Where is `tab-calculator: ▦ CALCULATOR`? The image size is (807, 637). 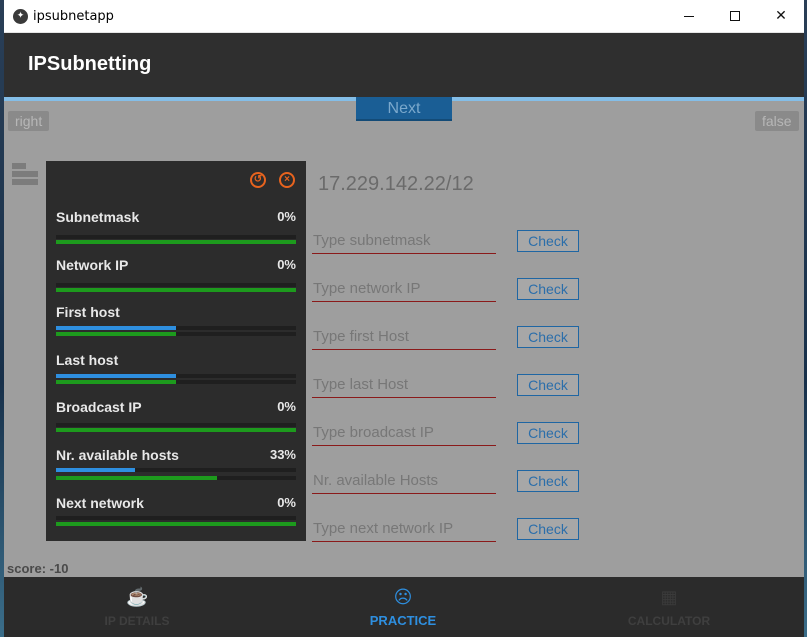
tab-calculator: ▦ CALCULATOR is located at coordinates (669, 607).